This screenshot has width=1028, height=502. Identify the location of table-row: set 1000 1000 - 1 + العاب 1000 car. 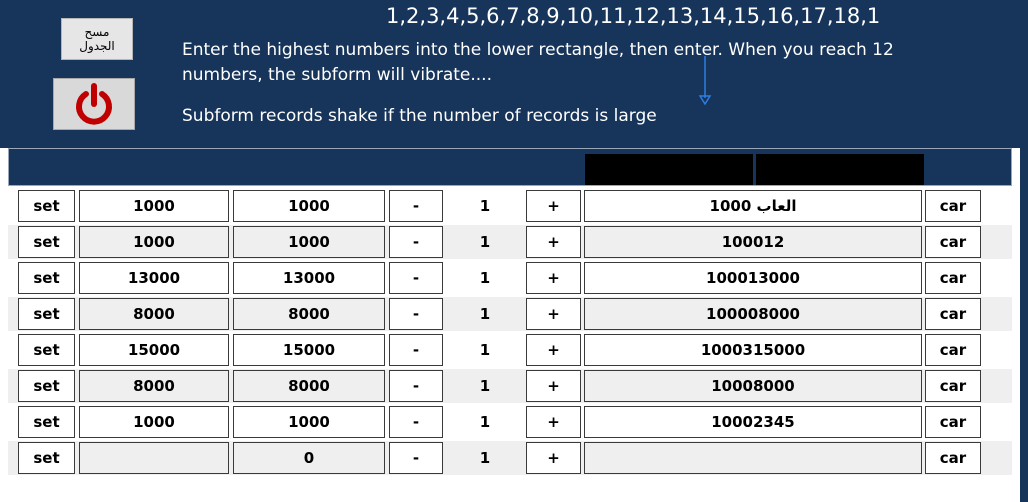
(510, 206).